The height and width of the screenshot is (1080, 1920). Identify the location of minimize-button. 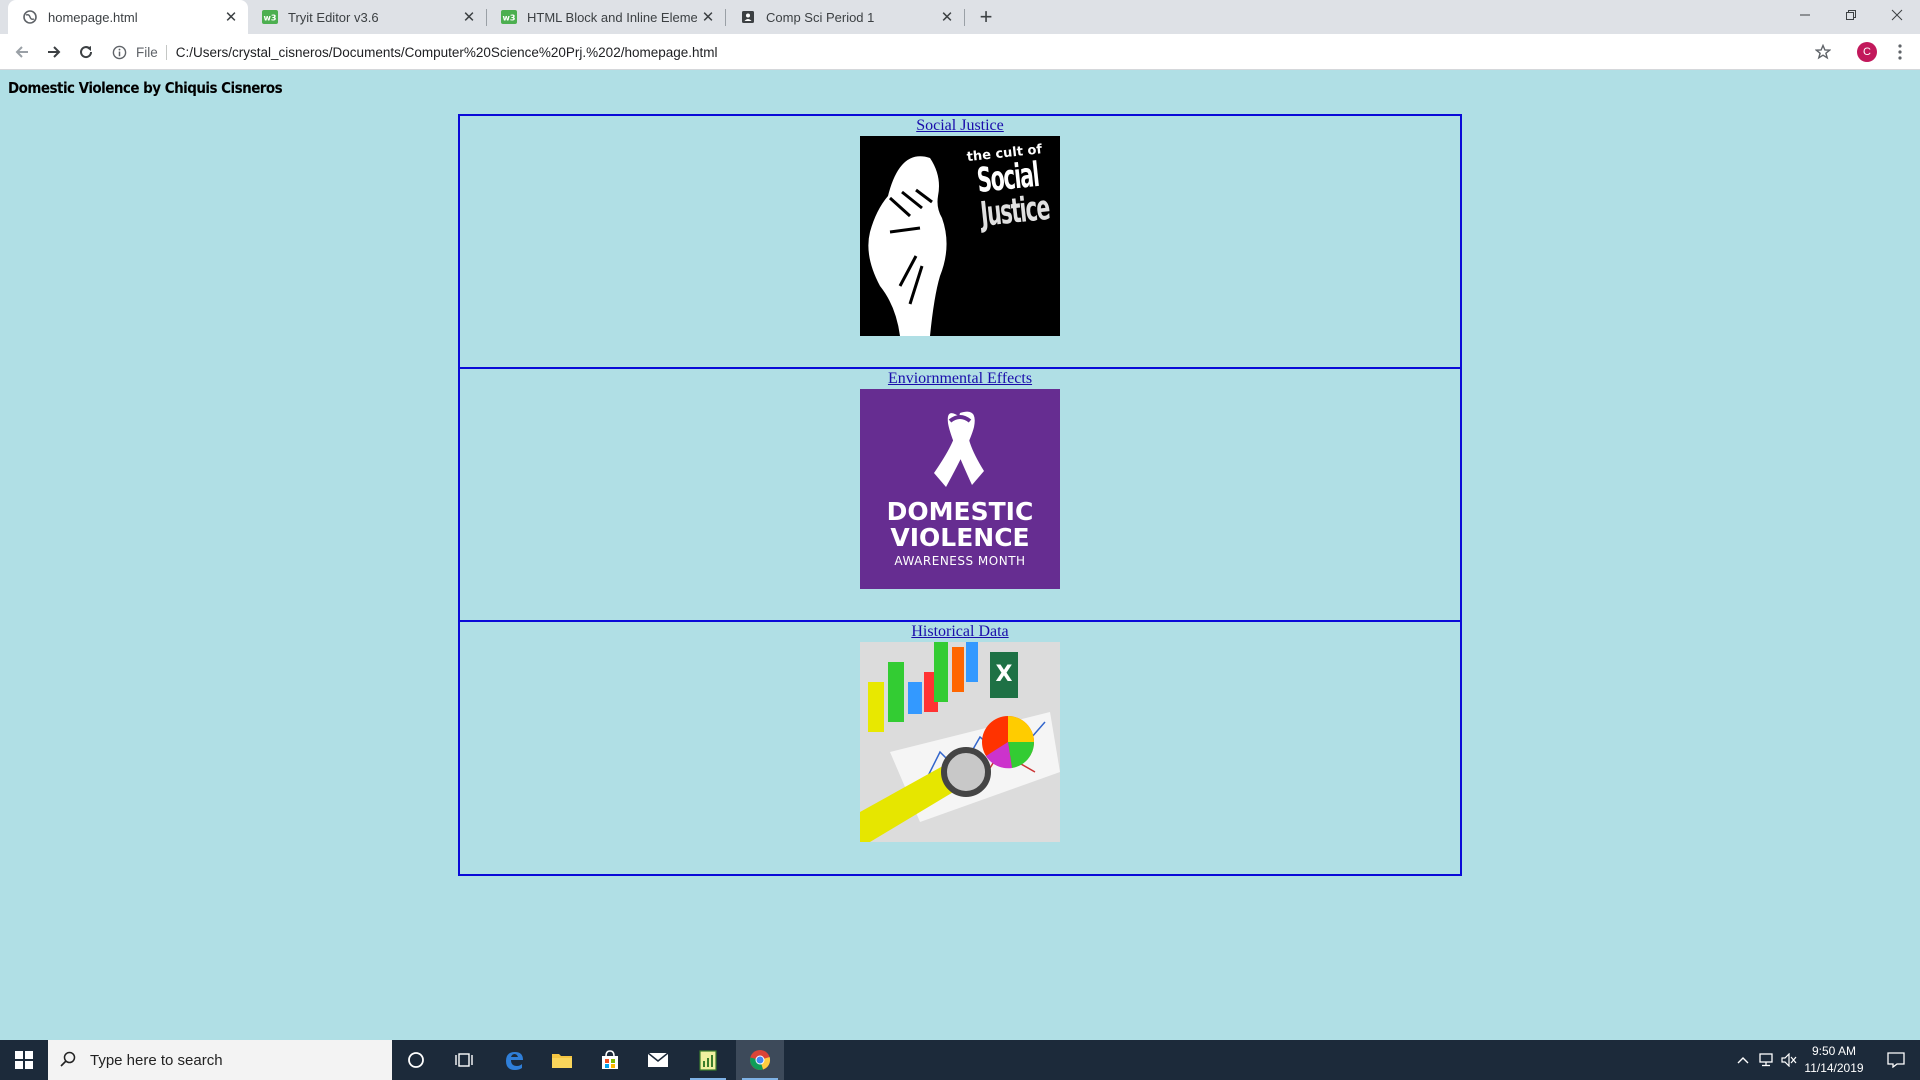
(1805, 15).